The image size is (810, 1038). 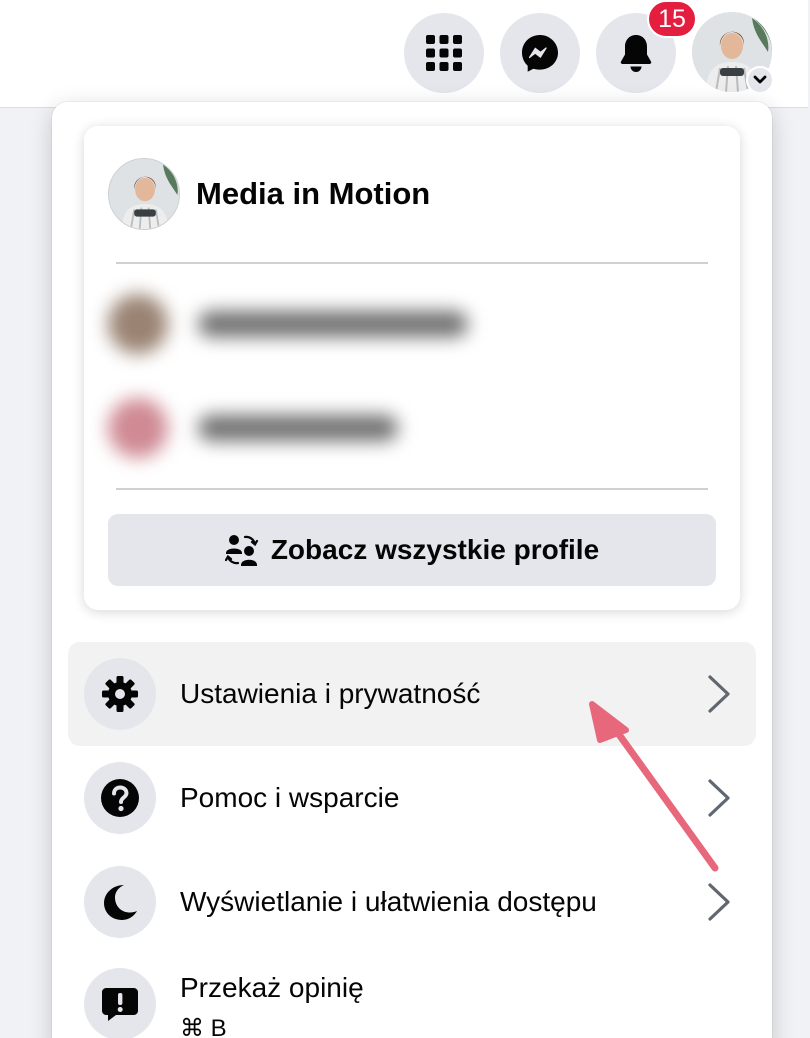 What do you see at coordinates (272, 987) in the screenshot?
I see `menu-item-label: Przekaż opinię` at bounding box center [272, 987].